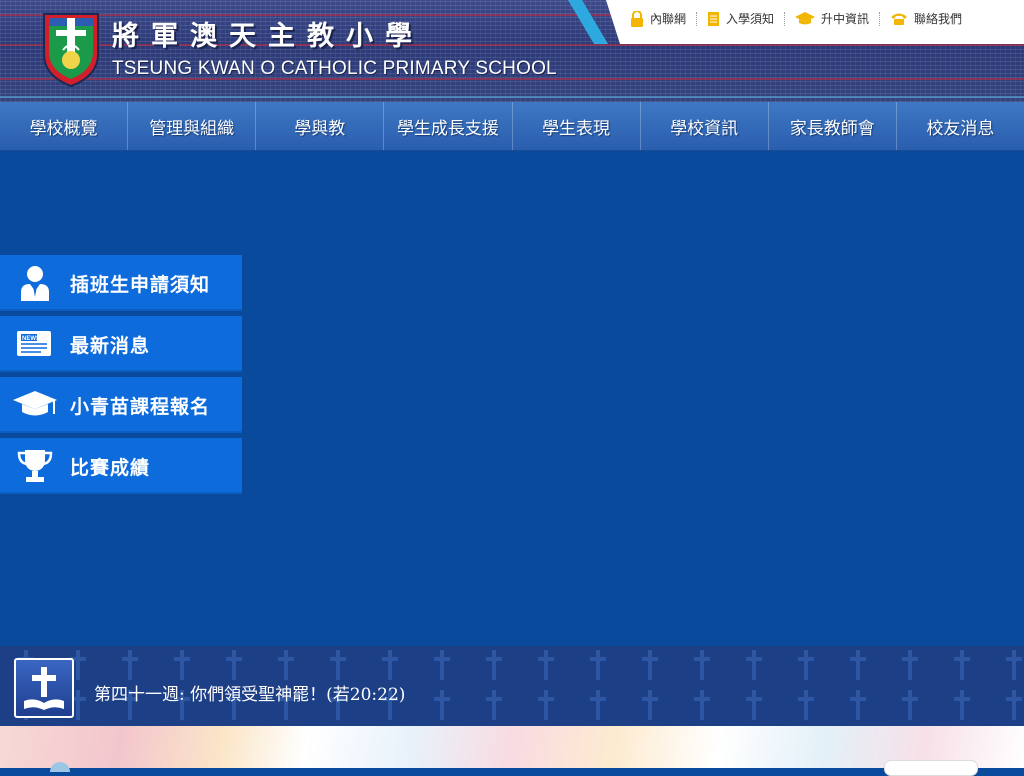 Image resolution: width=1024 pixels, height=776 pixels. What do you see at coordinates (637, 18) in the screenshot?
I see `lock-icon` at bounding box center [637, 18].